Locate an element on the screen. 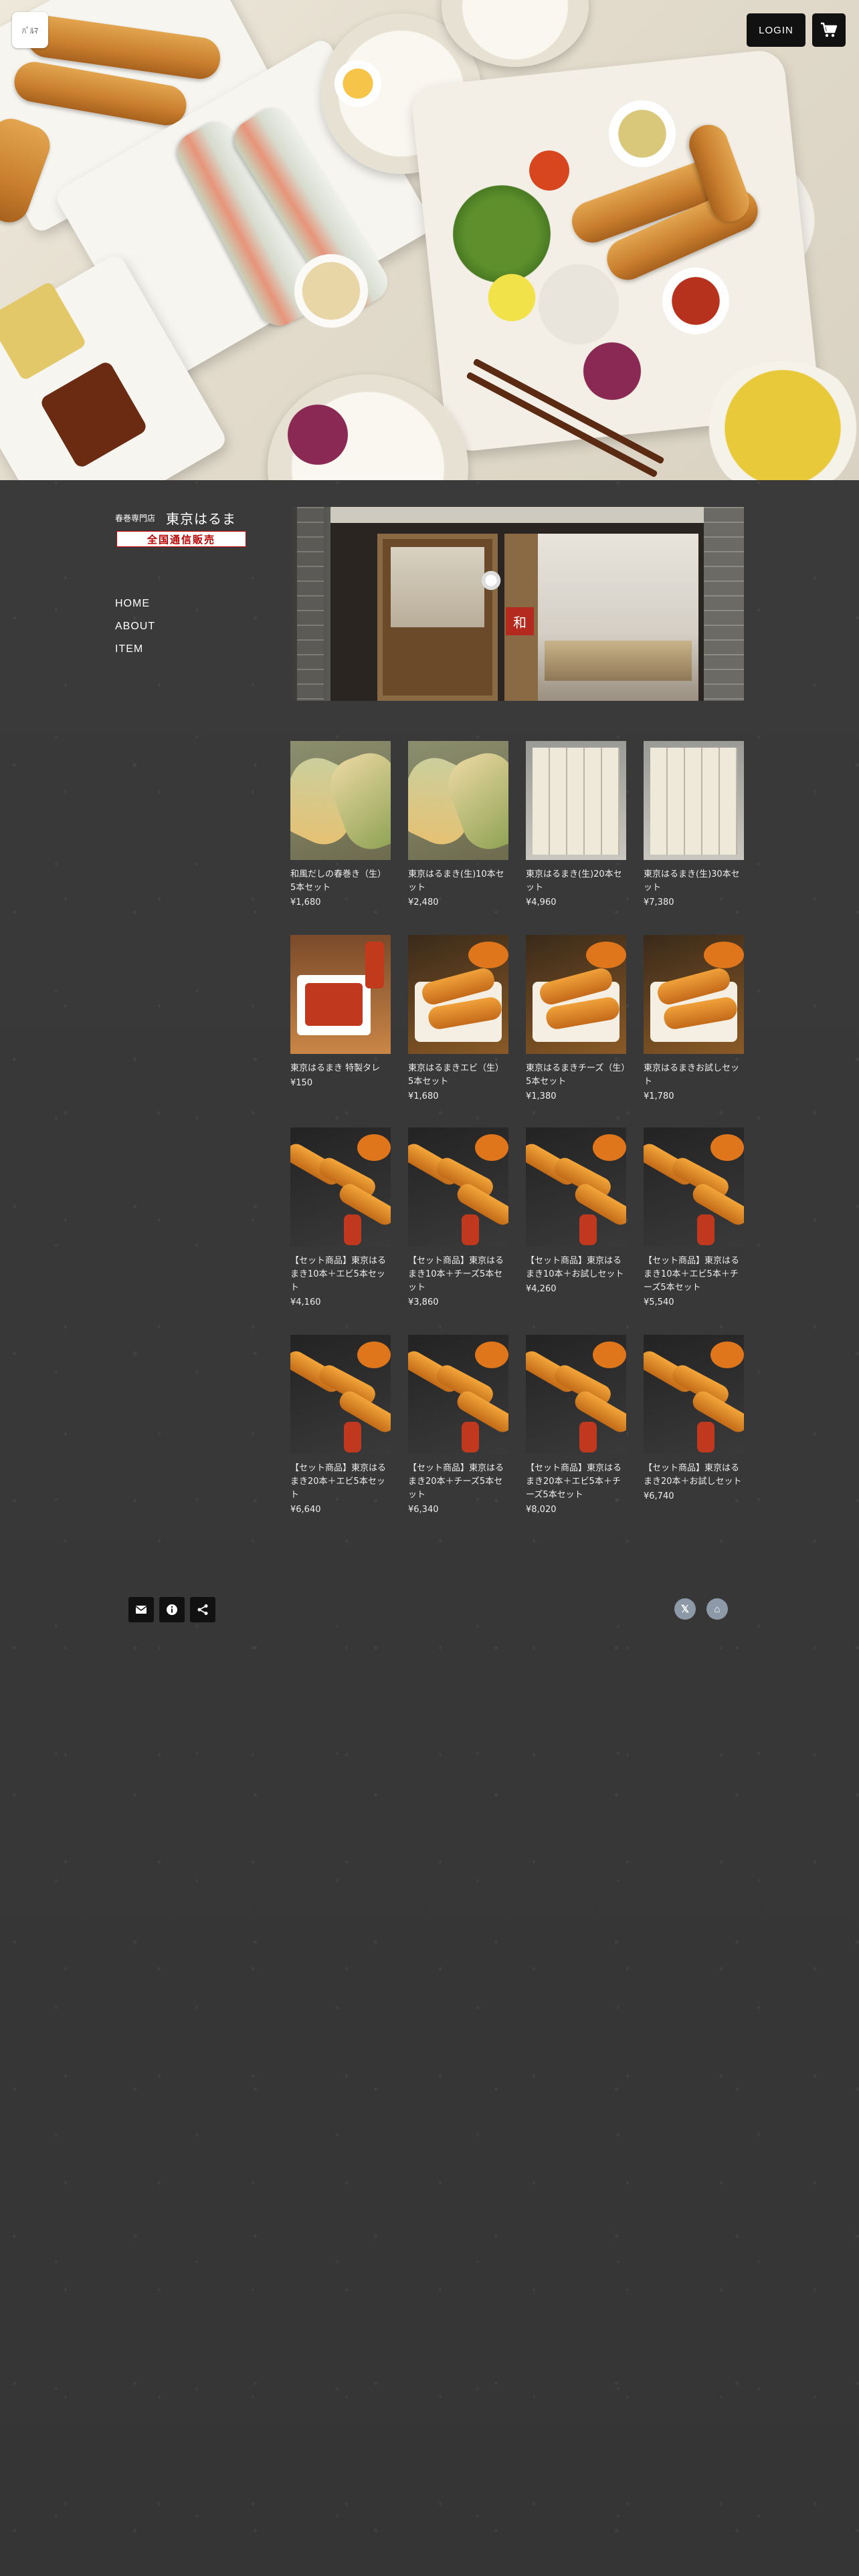 Image resolution: width=859 pixels, height=2576 pixels. home-icon: ⌂ is located at coordinates (718, 1609).